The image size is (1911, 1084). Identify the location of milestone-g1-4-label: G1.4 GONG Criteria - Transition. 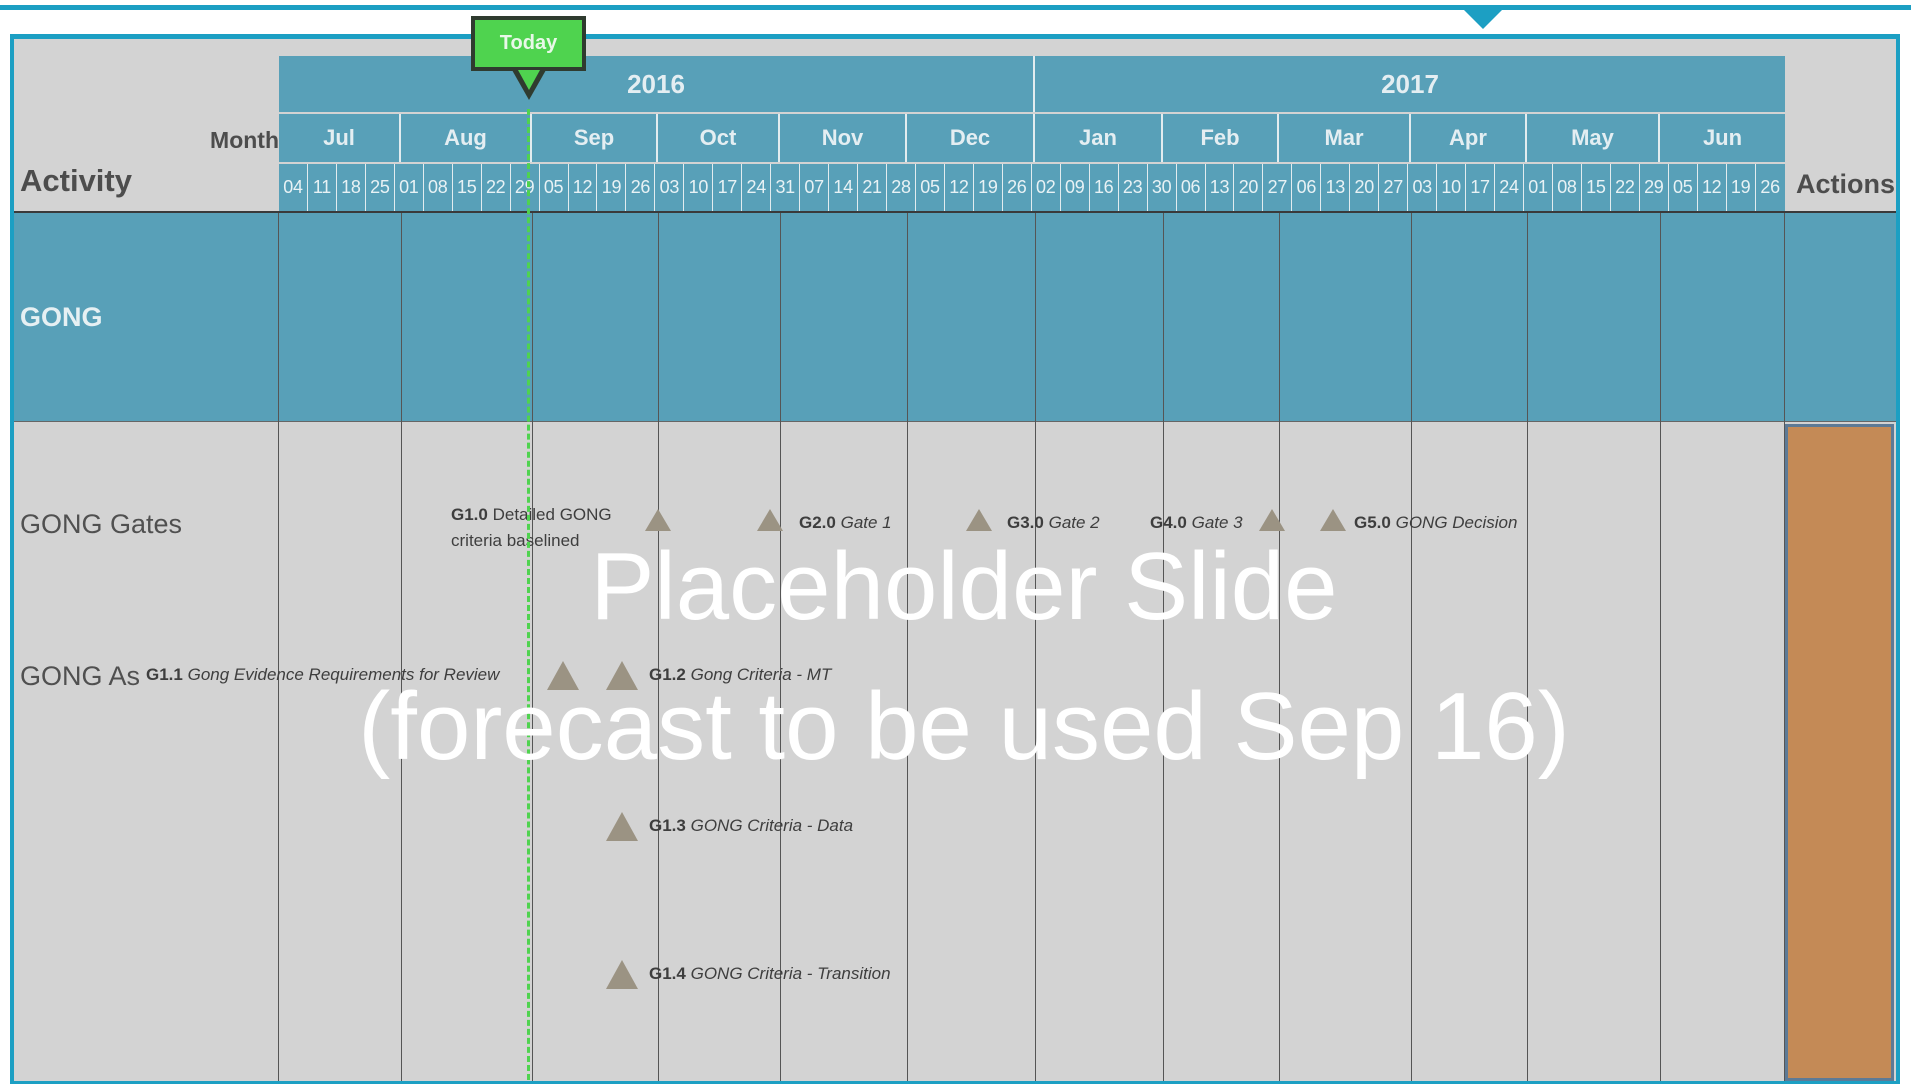
(770, 974).